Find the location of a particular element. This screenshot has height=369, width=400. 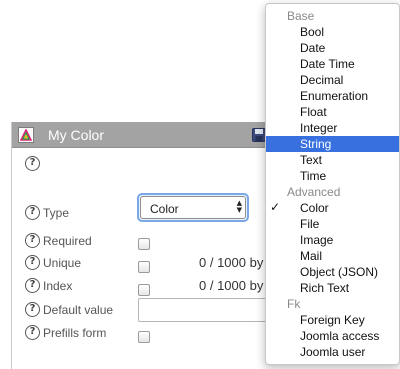

menu-item-time: Time is located at coordinates (332, 176).